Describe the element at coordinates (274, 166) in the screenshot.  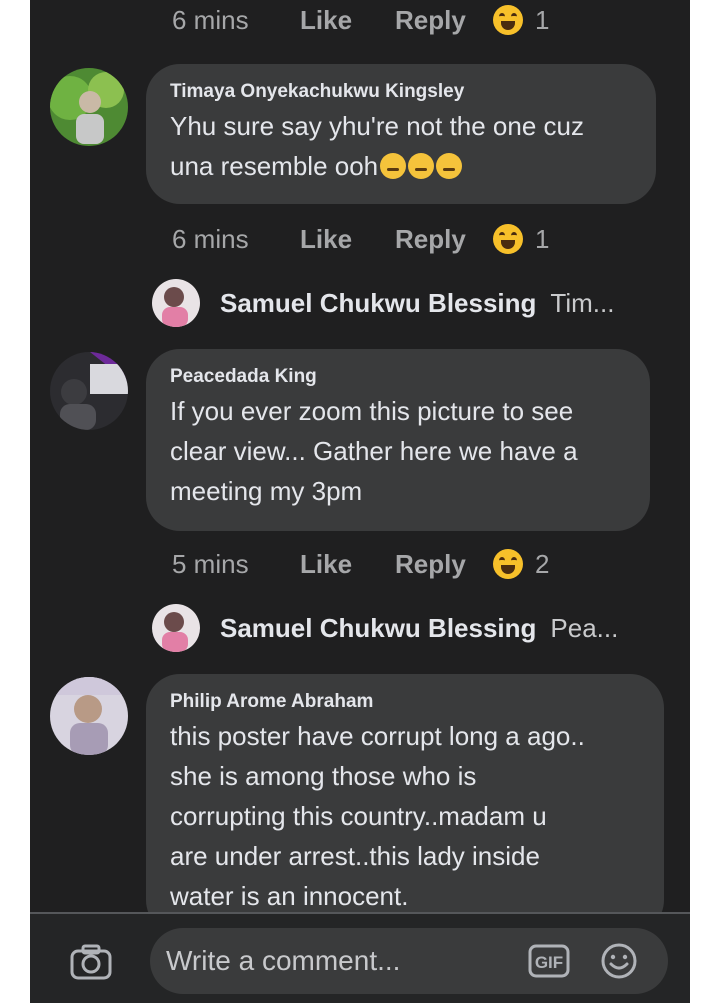
I see `comment-text: una resemble ooh` at that location.